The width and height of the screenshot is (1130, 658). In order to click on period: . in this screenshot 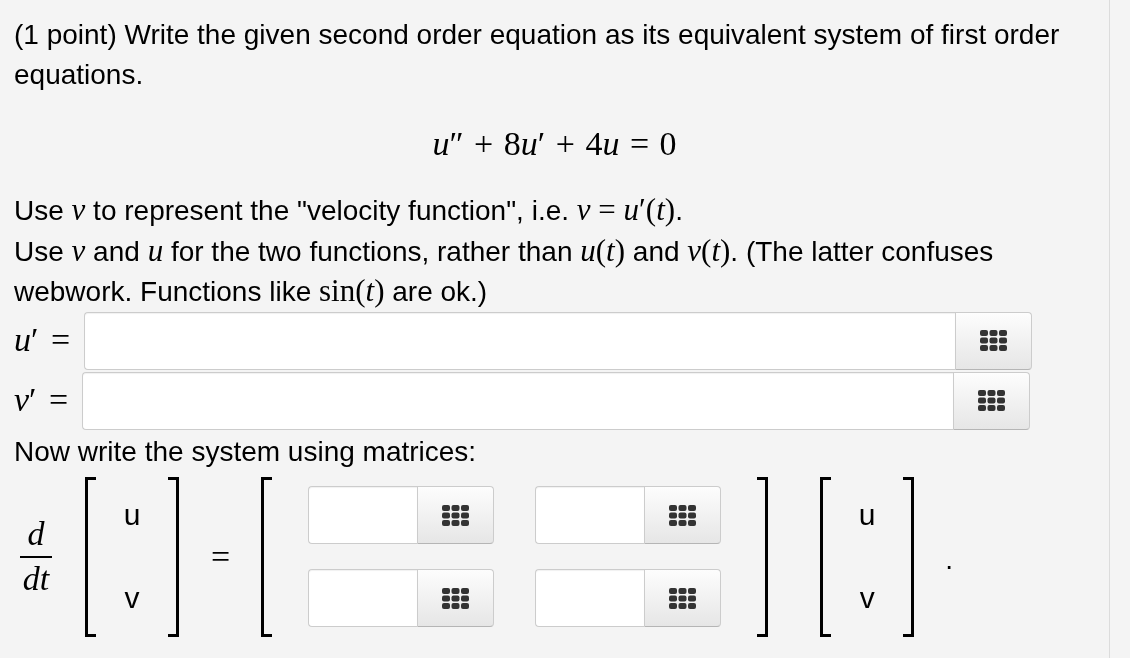, I will do `click(949, 559)`.